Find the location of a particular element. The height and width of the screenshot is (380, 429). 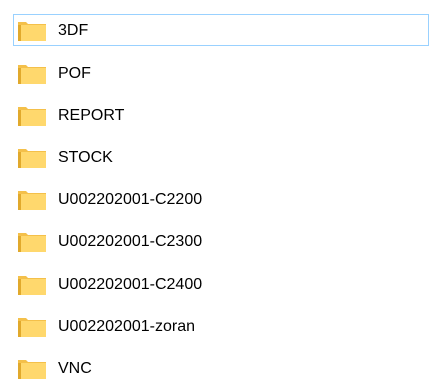

folder-name: U002202001-C2300 is located at coordinates (130, 241).